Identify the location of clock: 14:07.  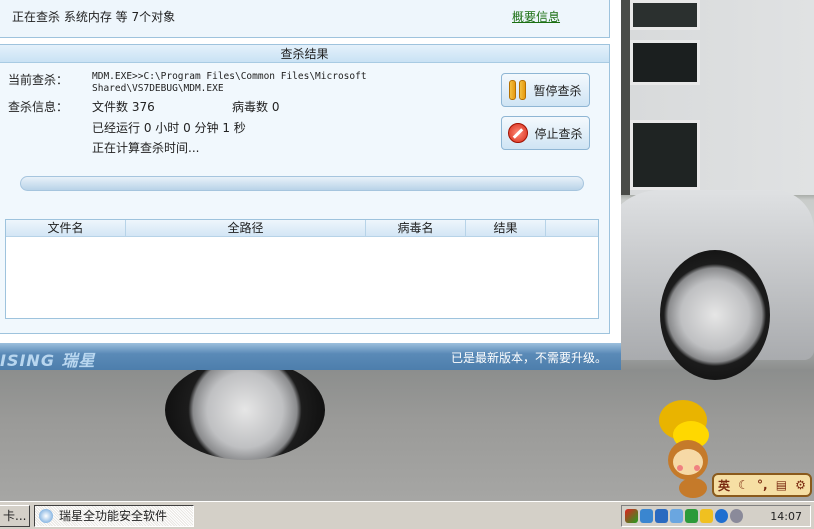
(786, 516).